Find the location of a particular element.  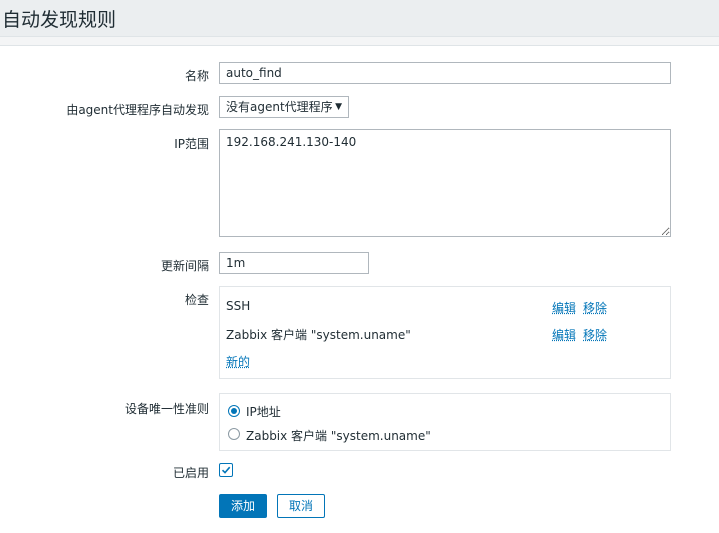

add-button: 添加 is located at coordinates (243, 506).